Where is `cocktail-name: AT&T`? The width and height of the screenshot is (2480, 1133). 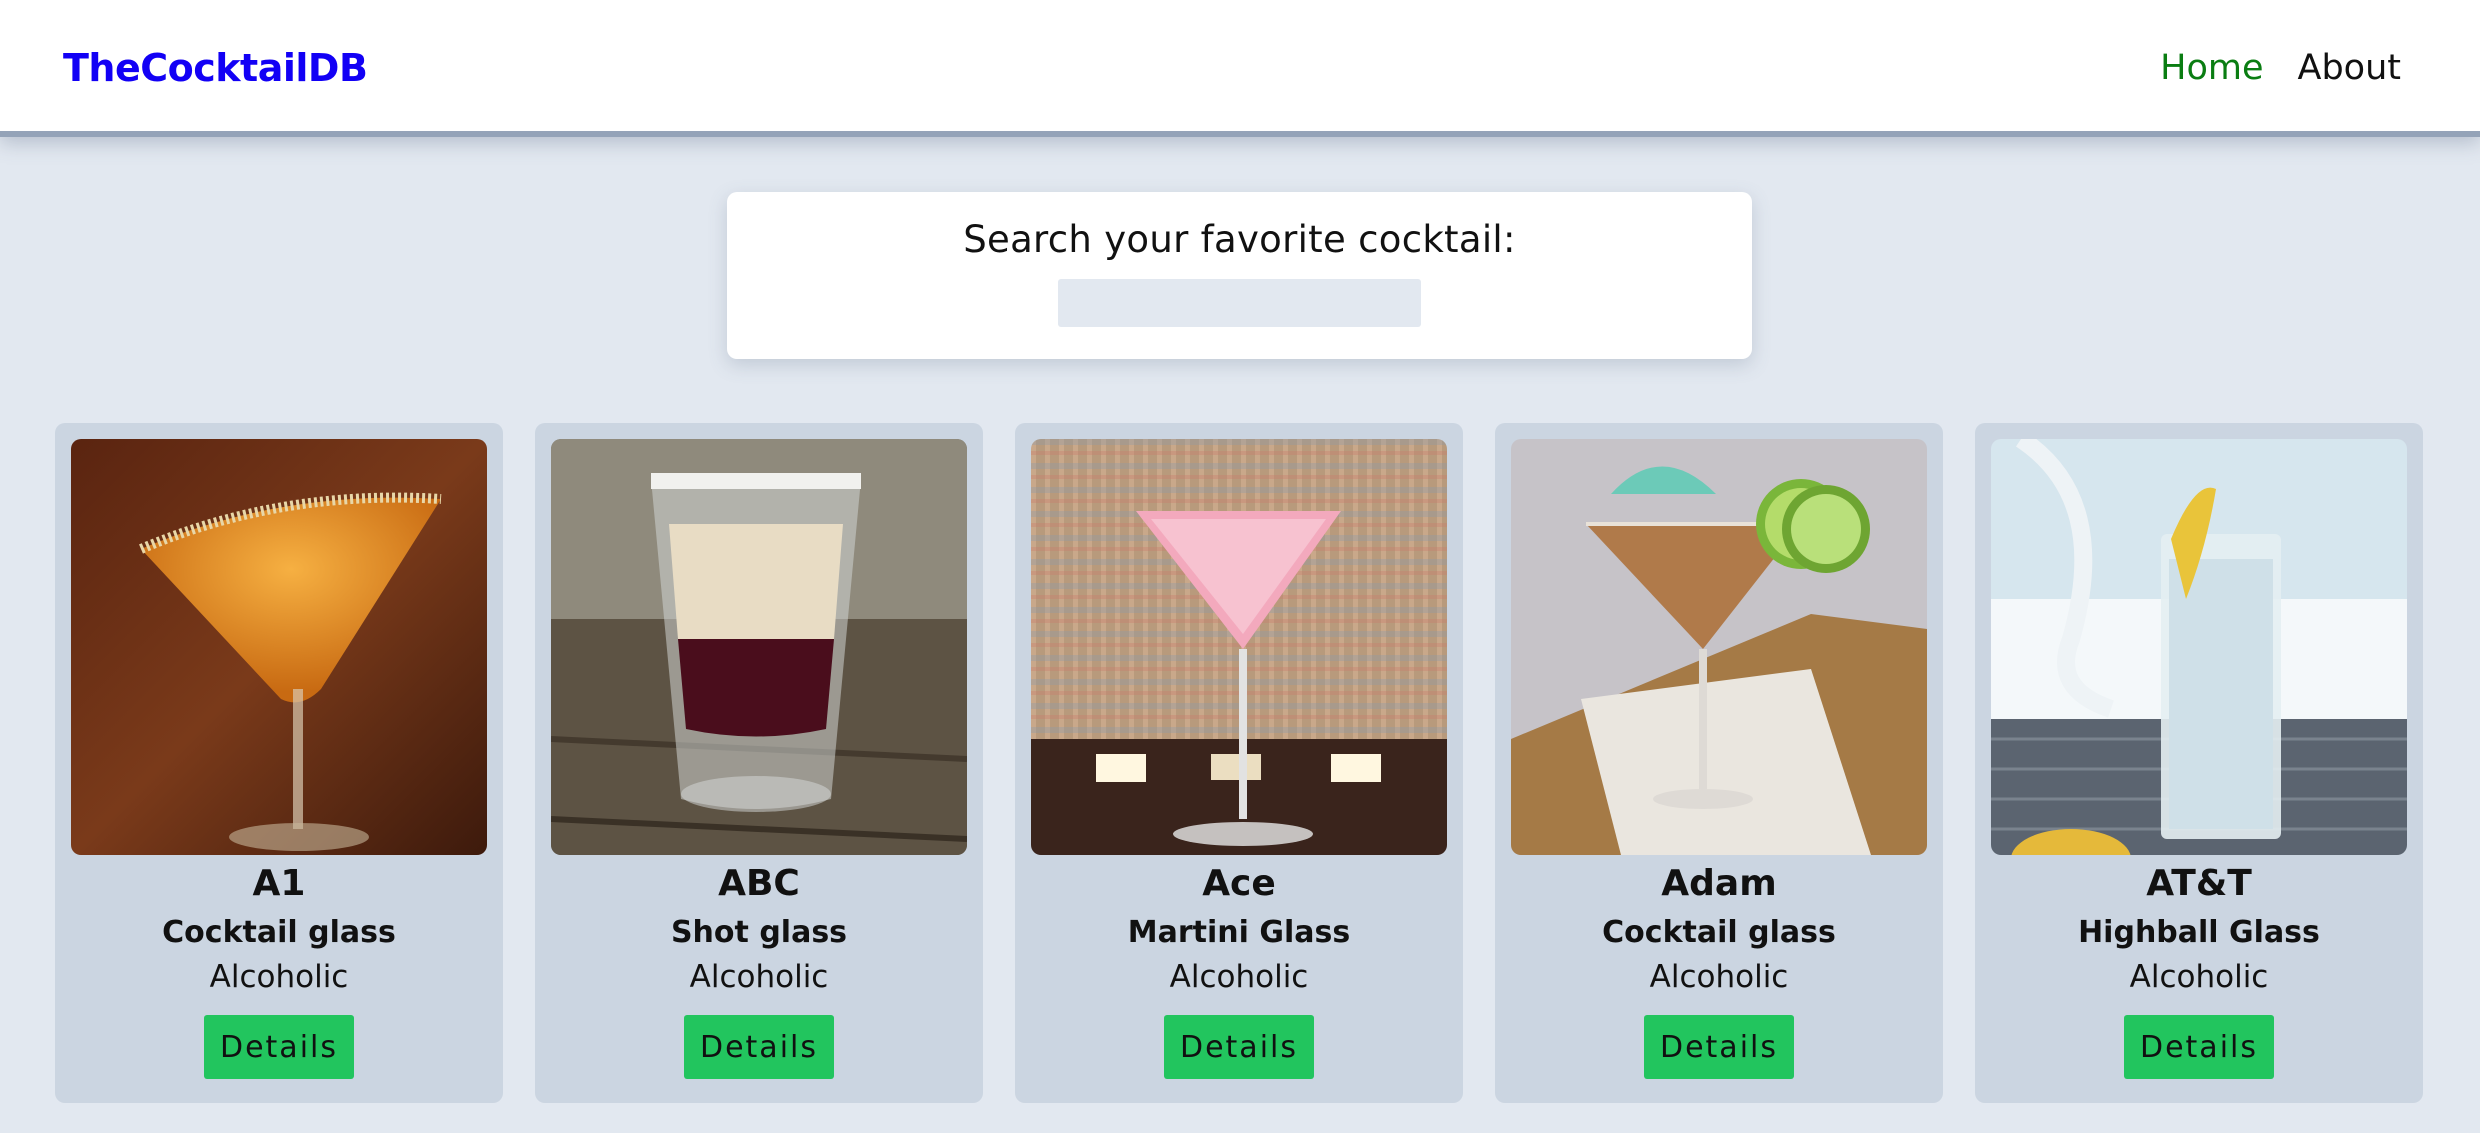 cocktail-name: AT&T is located at coordinates (2199, 883).